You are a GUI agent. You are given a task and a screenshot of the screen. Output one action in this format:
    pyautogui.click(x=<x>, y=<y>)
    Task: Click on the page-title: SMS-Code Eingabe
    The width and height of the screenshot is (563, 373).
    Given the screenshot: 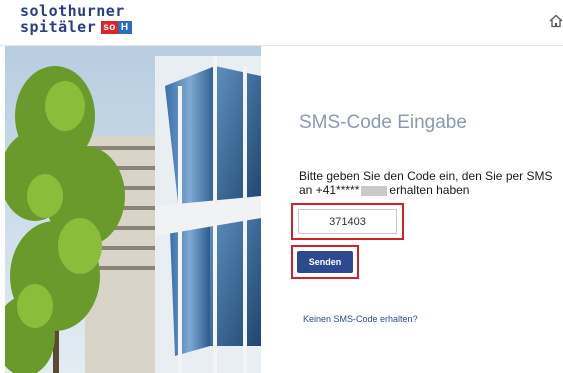 What is the action you would take?
    pyautogui.click(x=383, y=122)
    